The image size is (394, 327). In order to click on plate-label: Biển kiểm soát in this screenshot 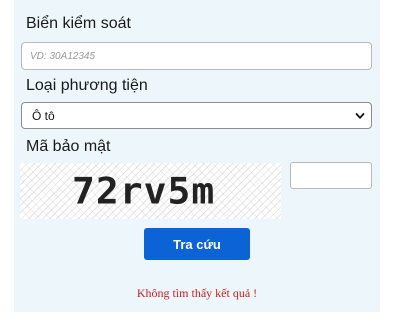, I will do `click(78, 23)`.